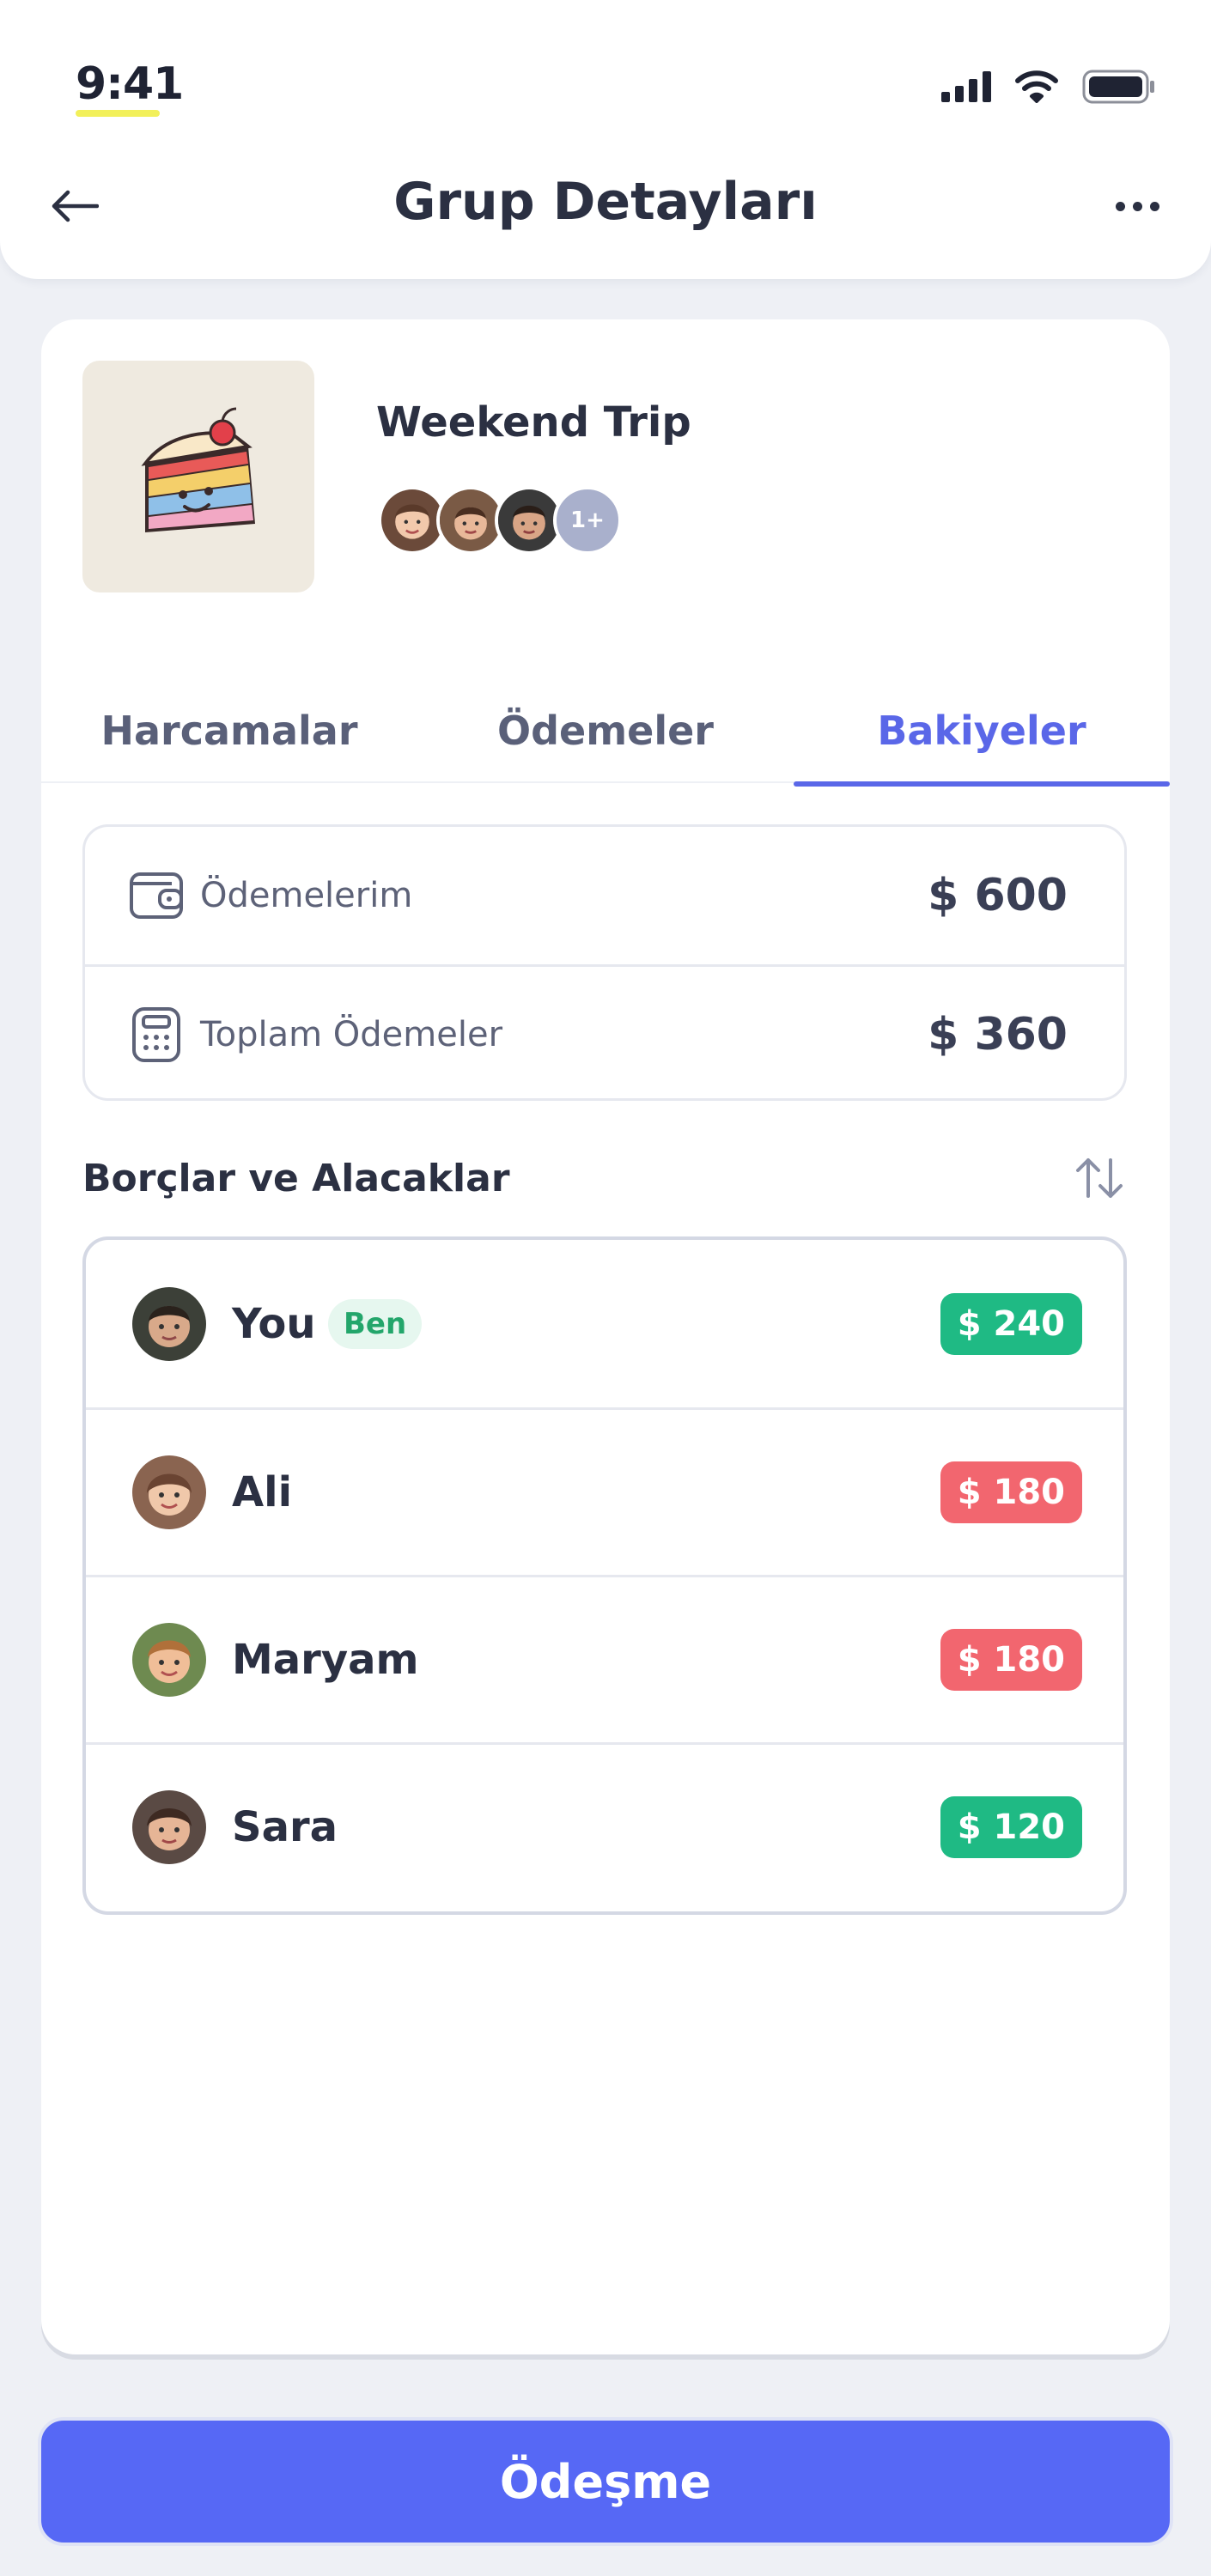 The width and height of the screenshot is (1211, 2576). I want to click on tab-bar: Harcamalar Ödemeler Bakiyeler, so click(606, 733).